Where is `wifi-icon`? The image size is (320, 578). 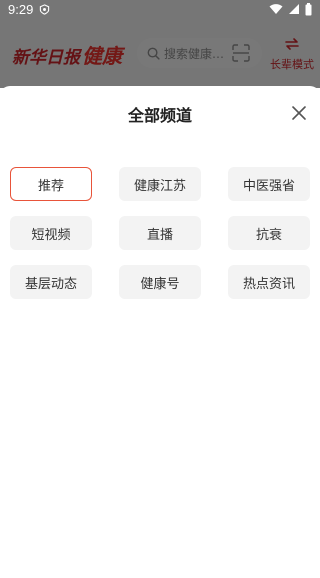 wifi-icon is located at coordinates (276, 9).